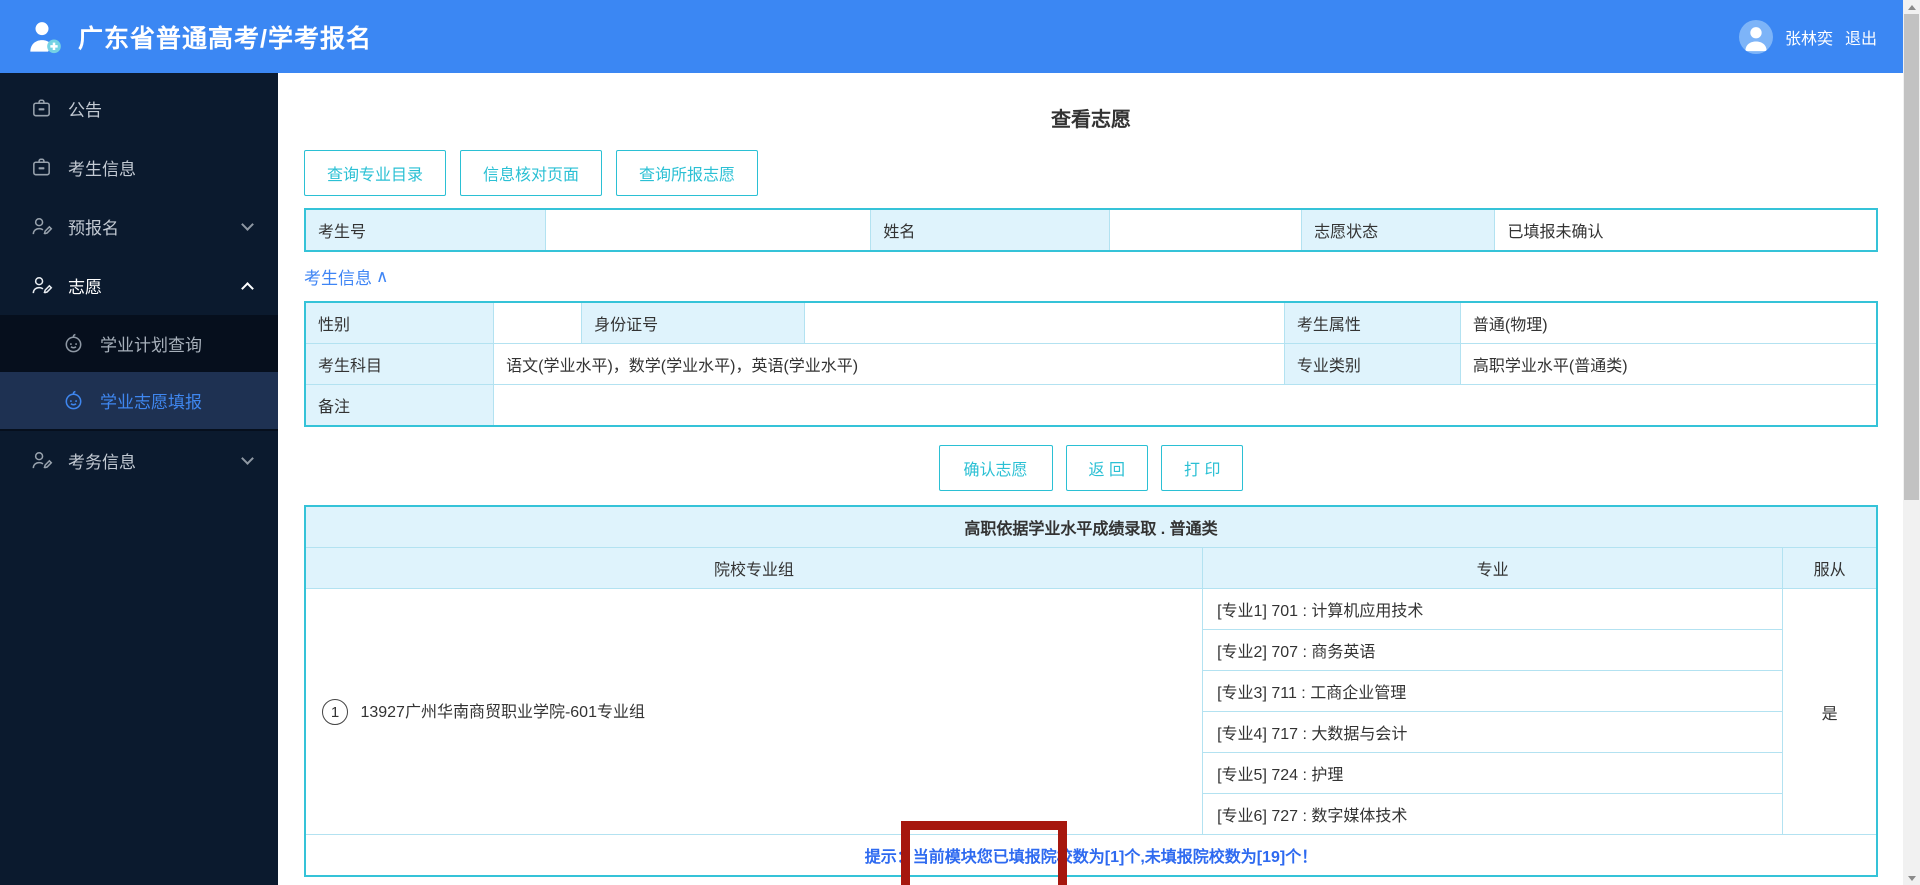  I want to click on sidebar-item-label: 预报名, so click(93, 228).